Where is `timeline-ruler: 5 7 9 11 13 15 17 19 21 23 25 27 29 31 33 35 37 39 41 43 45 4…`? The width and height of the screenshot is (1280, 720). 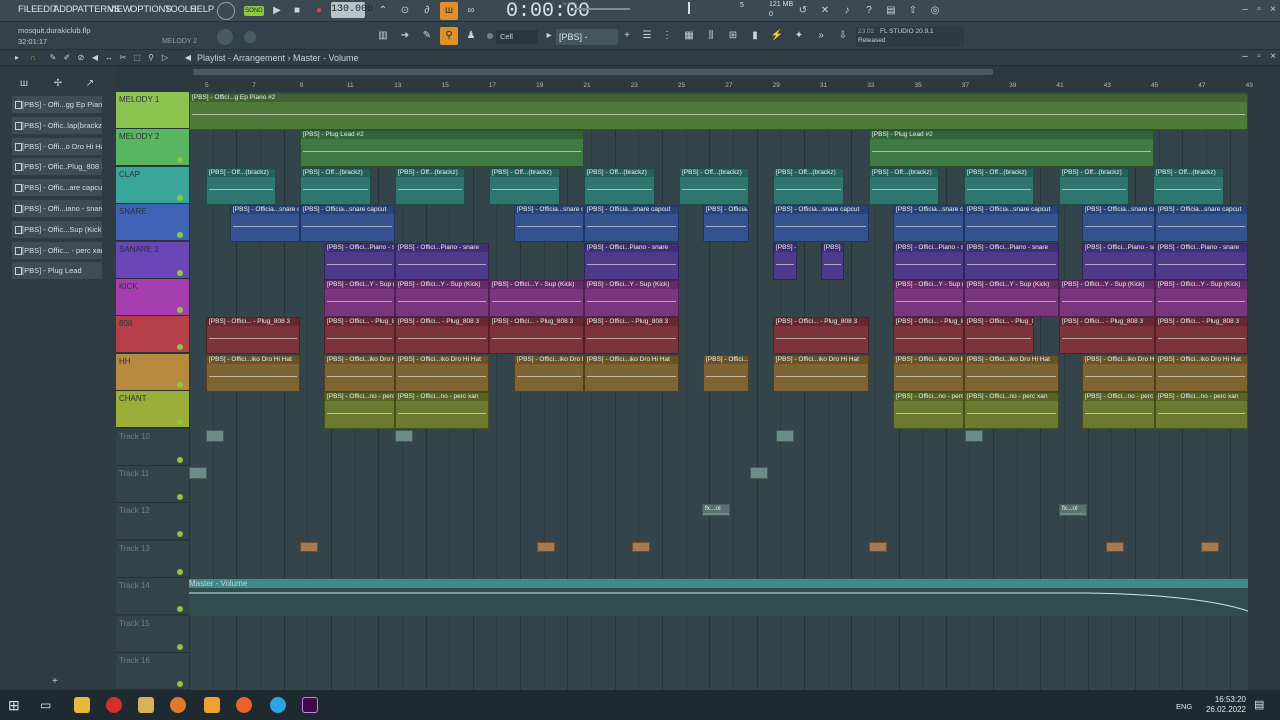
timeline-ruler: 5 7 9 11 13 15 17 19 21 23 25 27 29 31 33 35 37 39 41 43 45 4… is located at coordinates (721, 86).